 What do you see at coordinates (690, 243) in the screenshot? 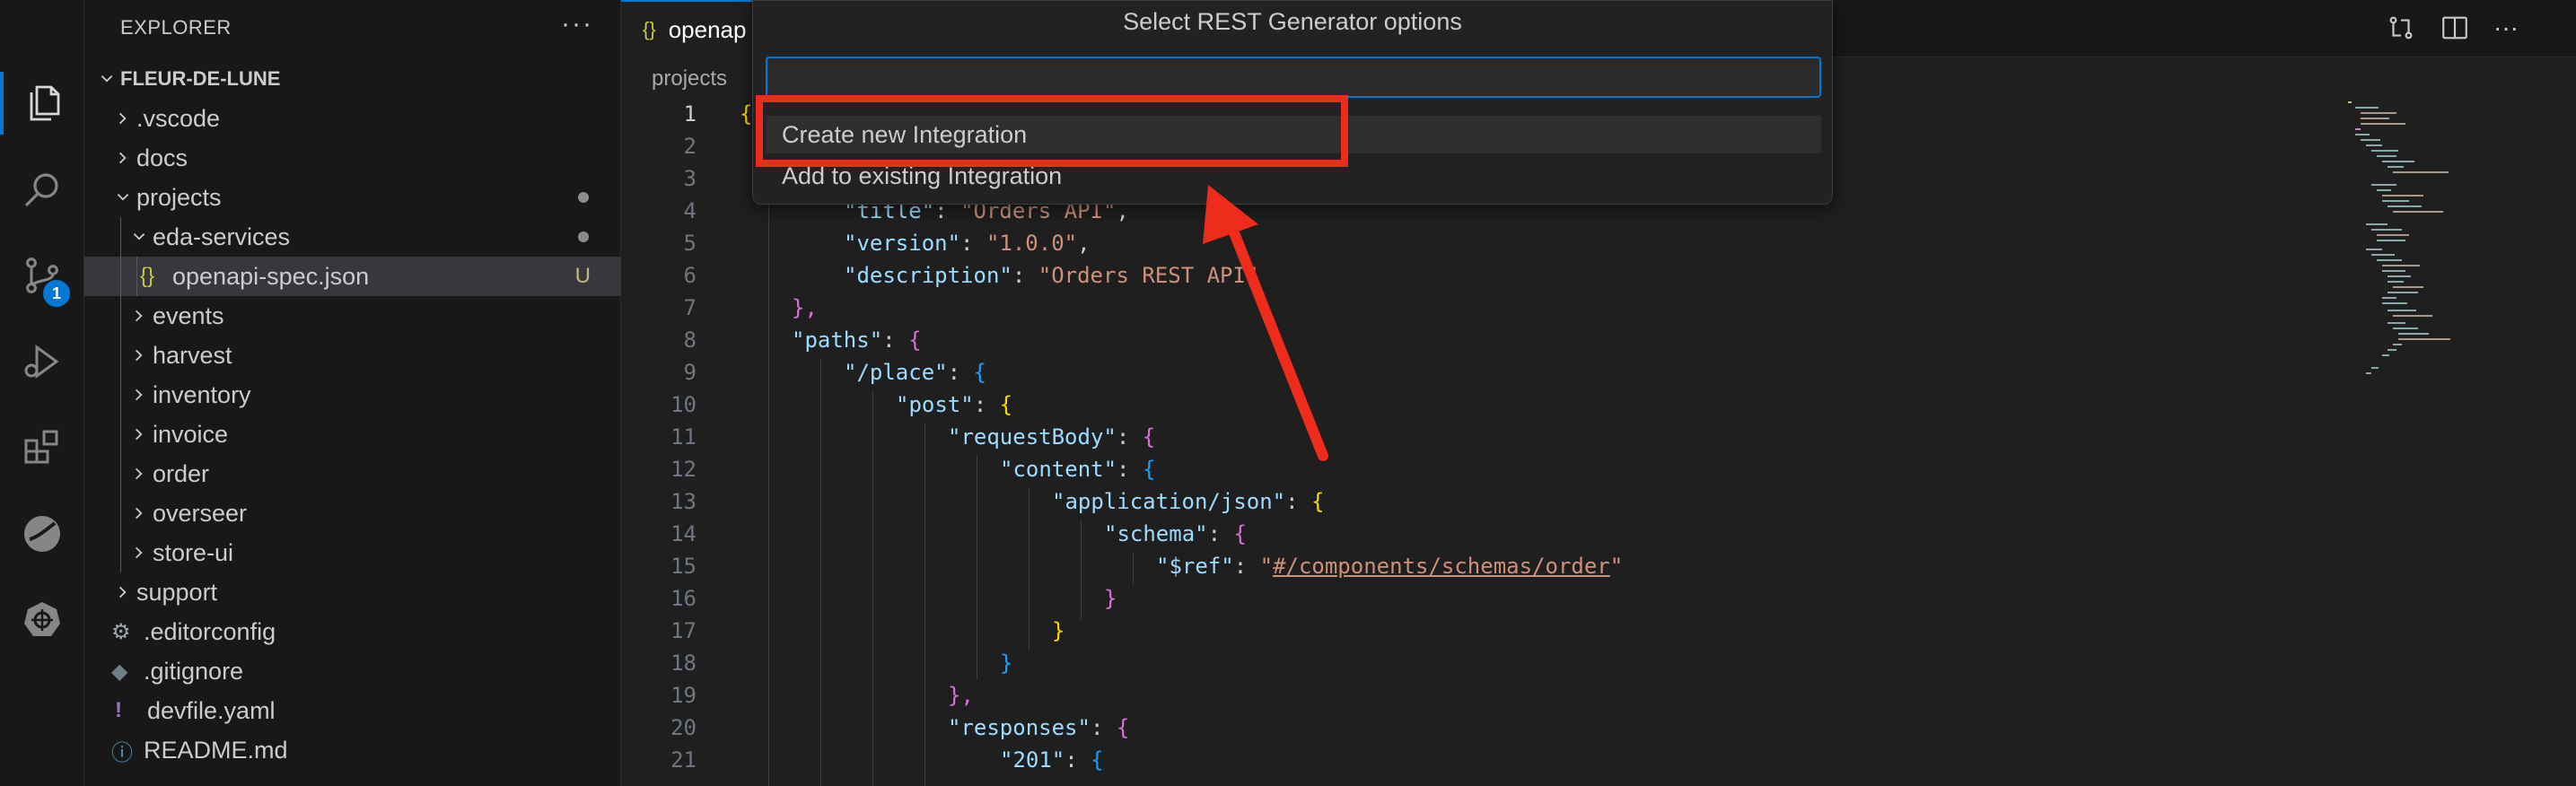
I see `line-number: 5` at bounding box center [690, 243].